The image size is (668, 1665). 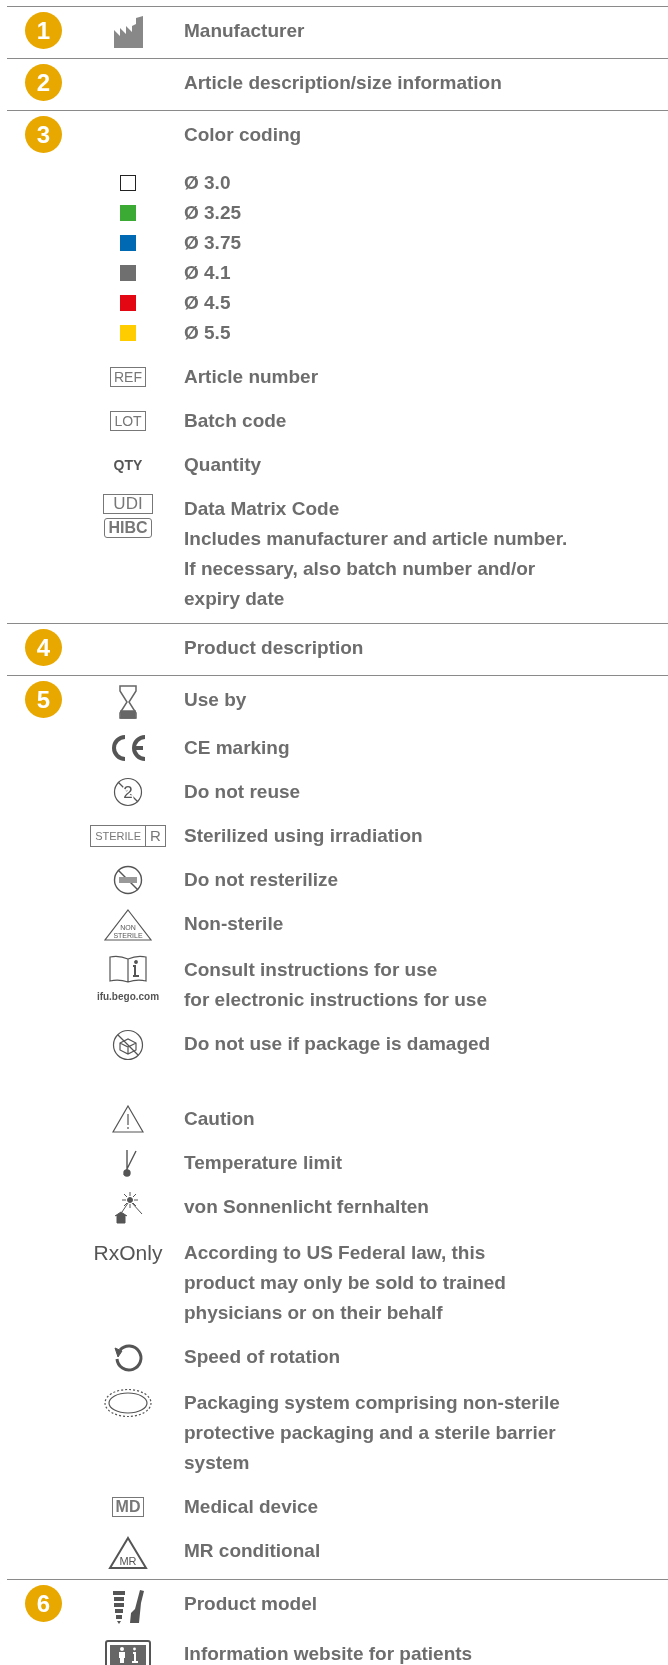 What do you see at coordinates (43, 30) in the screenshot?
I see `section-number: 1` at bounding box center [43, 30].